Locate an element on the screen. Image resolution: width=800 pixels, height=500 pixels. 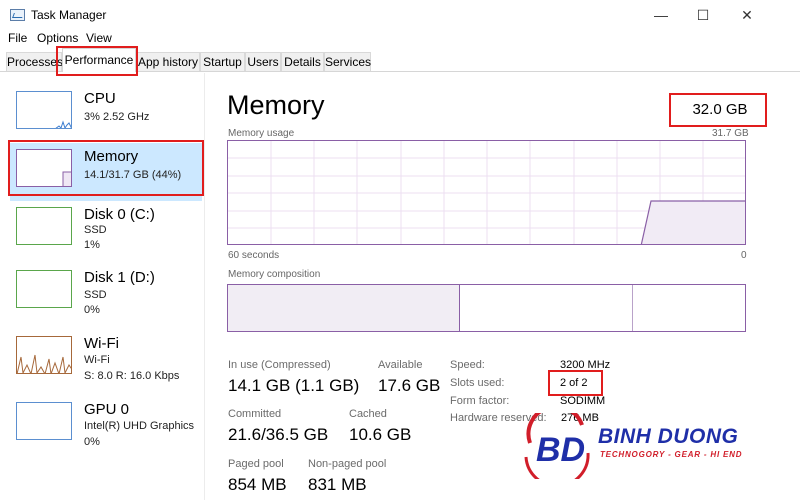
sidebar-item-cpu: CPU 3% 2.52 GHz is located at coordinates (106, 114).